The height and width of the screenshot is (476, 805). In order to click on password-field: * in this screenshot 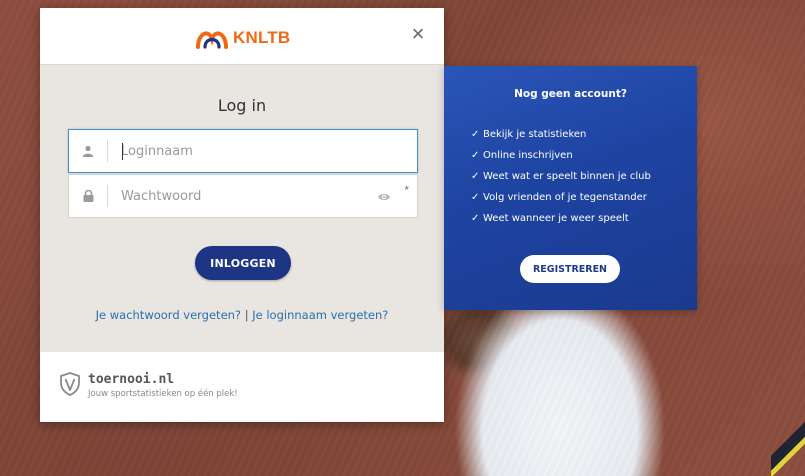, I will do `click(243, 196)`.